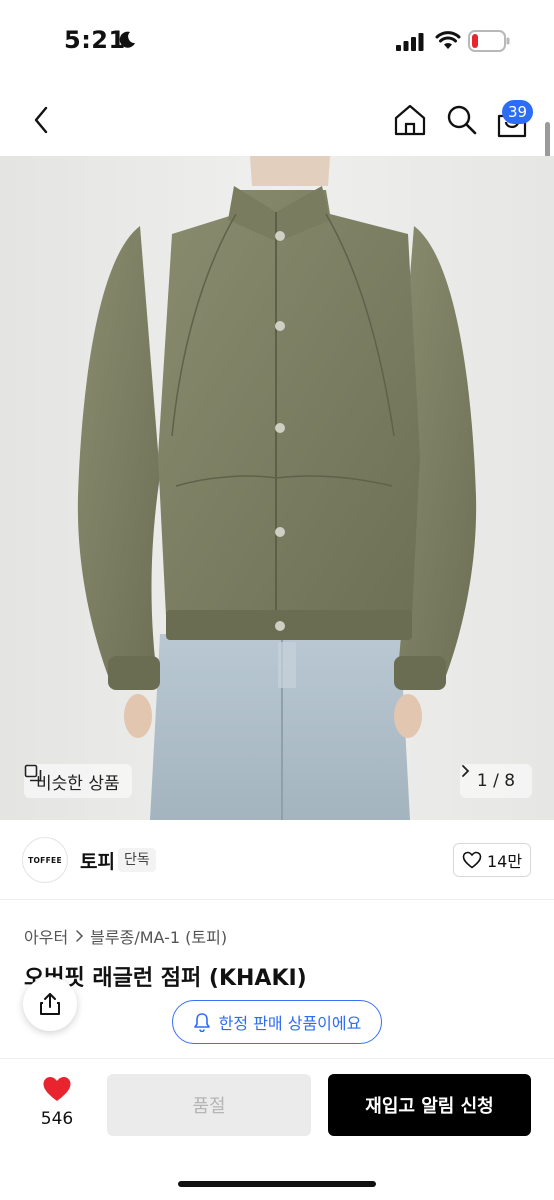  What do you see at coordinates (44, 120) in the screenshot?
I see `back-arrow-icon` at bounding box center [44, 120].